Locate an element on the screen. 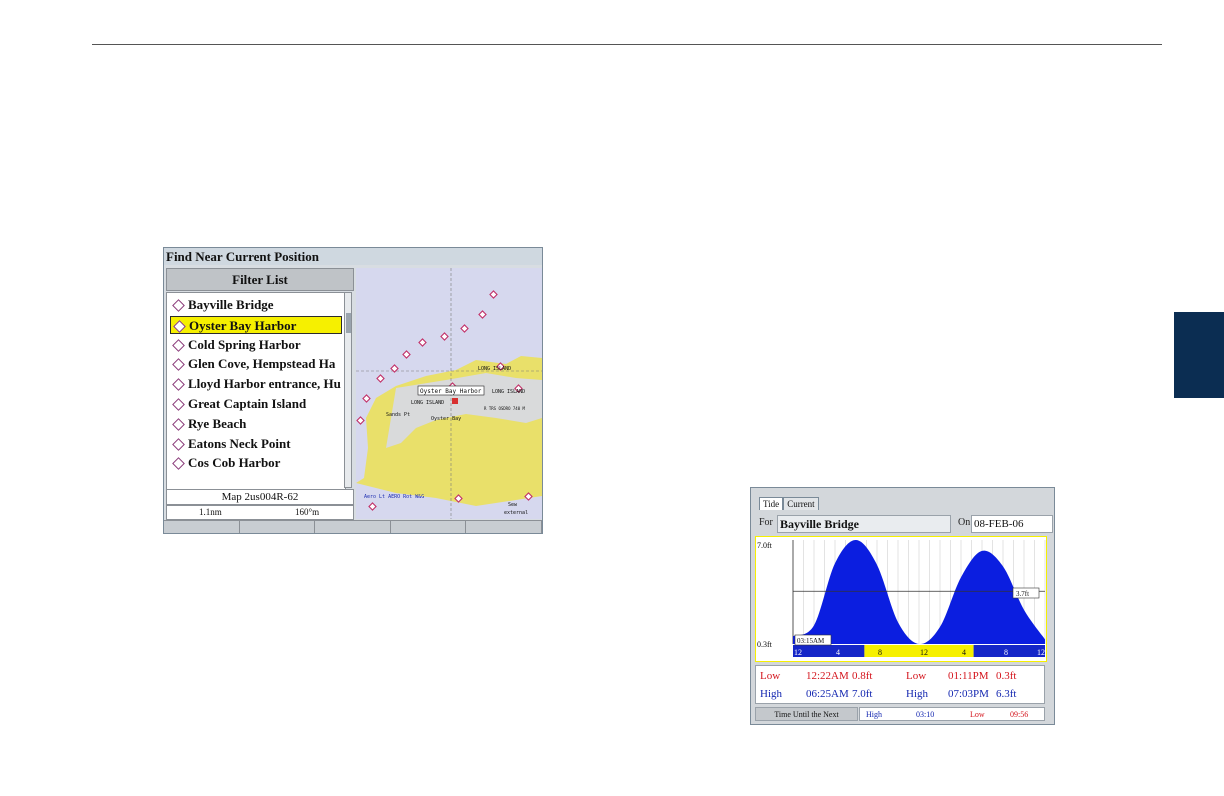 The width and height of the screenshot is (1224, 796). list-item-label: Eatons Neck Point is located at coordinates (239, 443).